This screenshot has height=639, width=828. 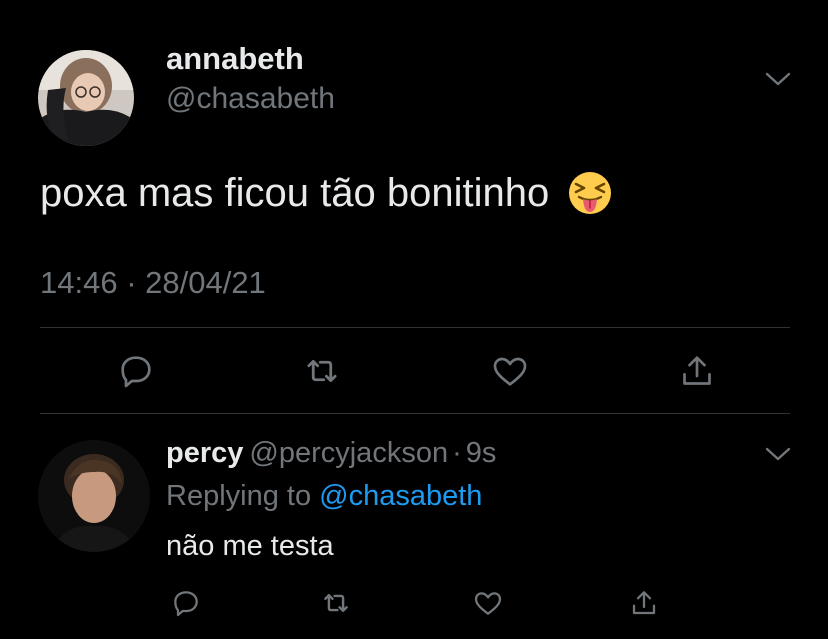 What do you see at coordinates (481, 453) in the screenshot?
I see `reply-time-ago: 9s` at bounding box center [481, 453].